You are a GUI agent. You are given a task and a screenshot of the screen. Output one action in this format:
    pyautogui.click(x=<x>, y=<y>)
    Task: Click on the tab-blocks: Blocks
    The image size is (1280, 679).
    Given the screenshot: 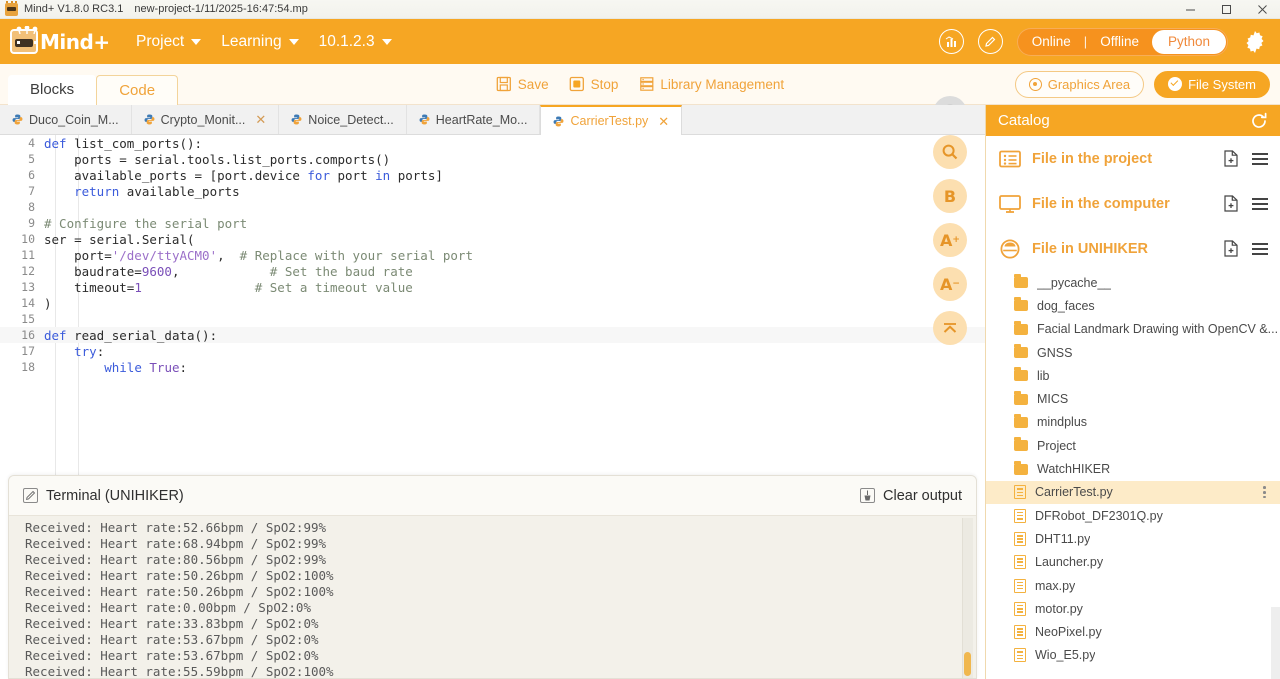 What is the action you would take?
    pyautogui.click(x=52, y=89)
    